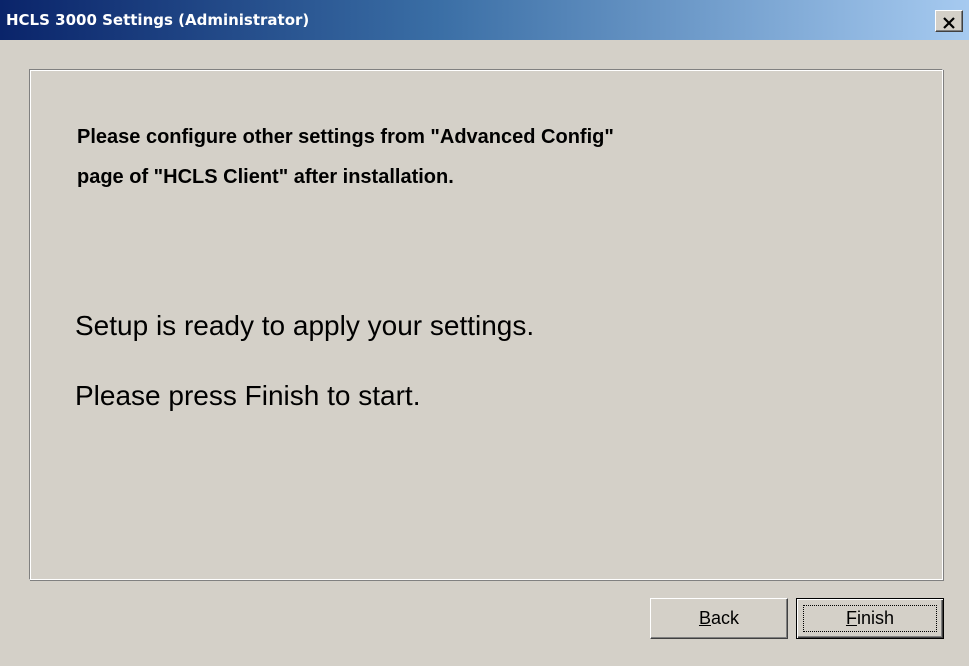 This screenshot has width=969, height=666. I want to click on ready-message: Setup is ready to apply your settings., so click(305, 325).